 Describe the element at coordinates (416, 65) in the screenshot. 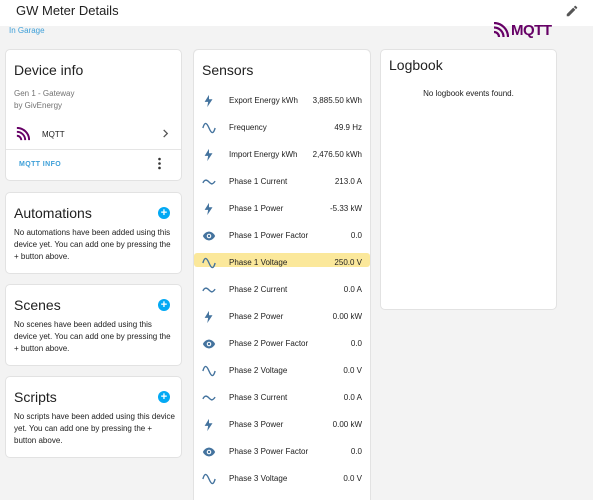

I see `logbook-title: Logbook` at that location.